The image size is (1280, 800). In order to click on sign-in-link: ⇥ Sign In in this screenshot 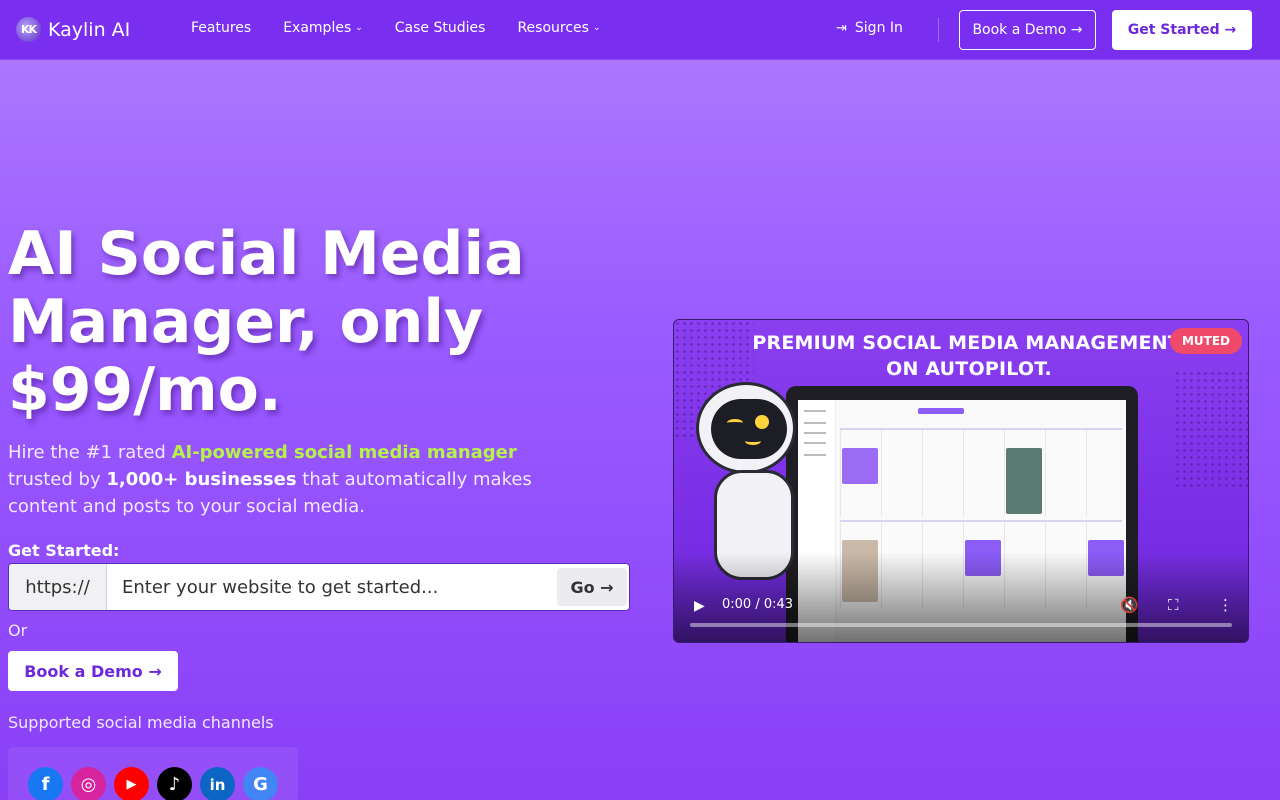, I will do `click(869, 28)`.